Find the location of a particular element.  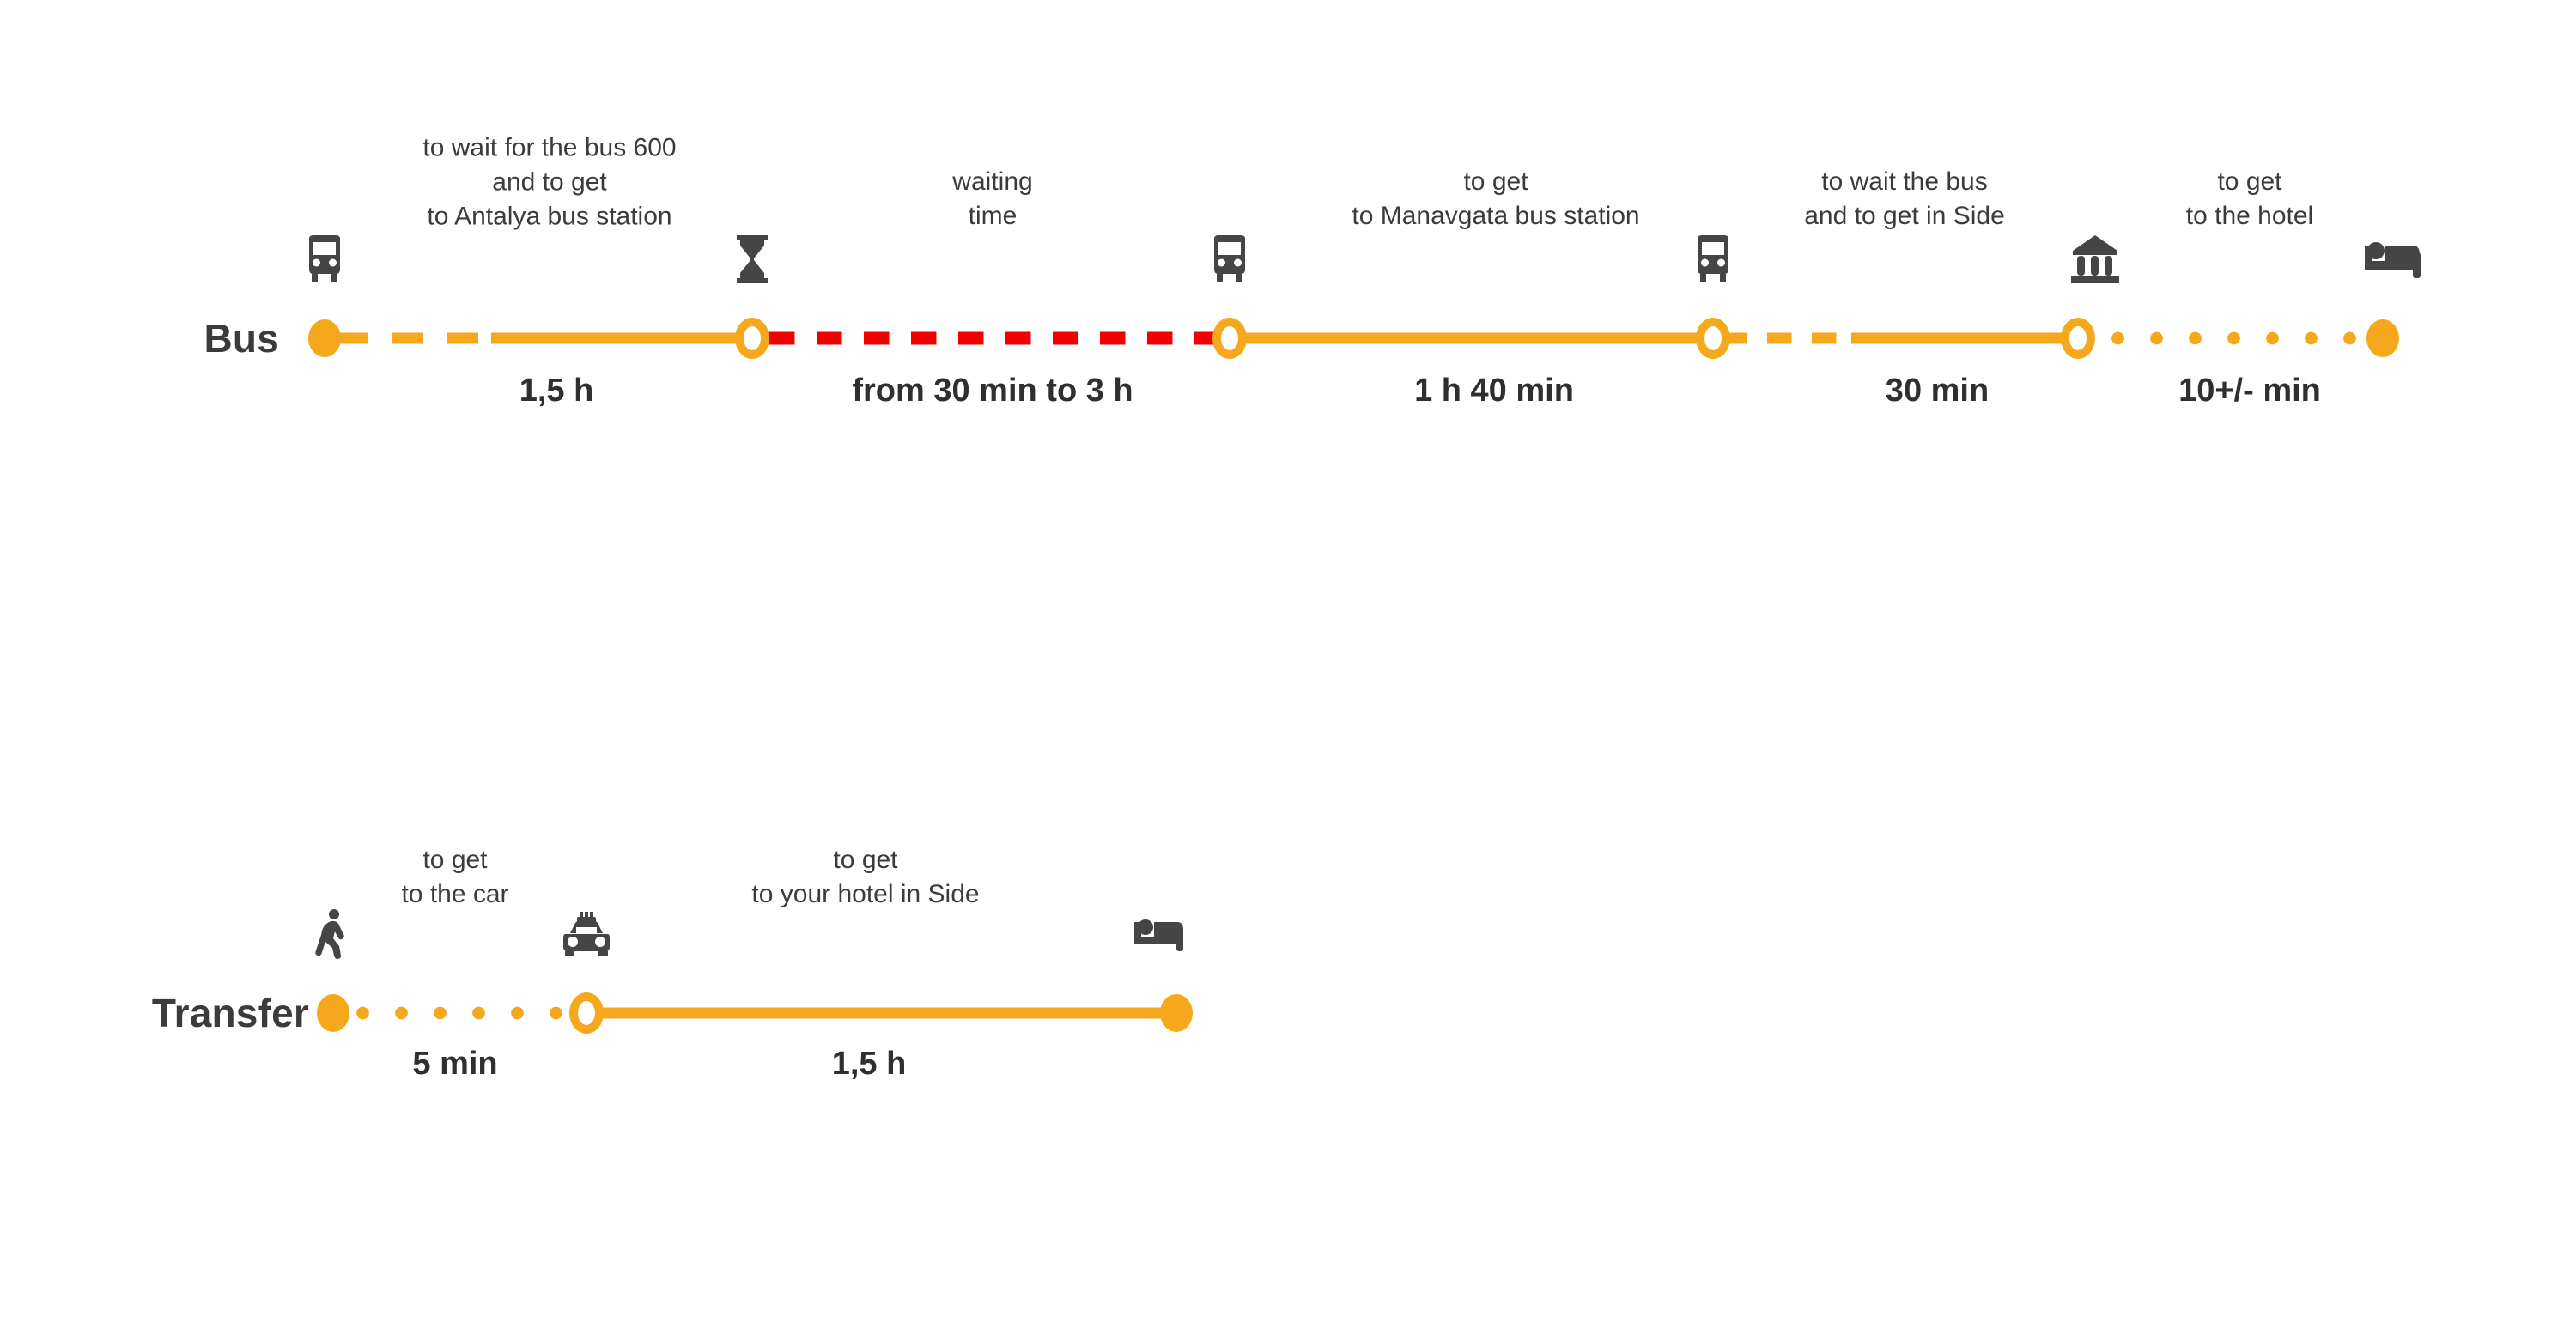

node-bus-manavgata-bus-station is located at coordinates (1713, 338).